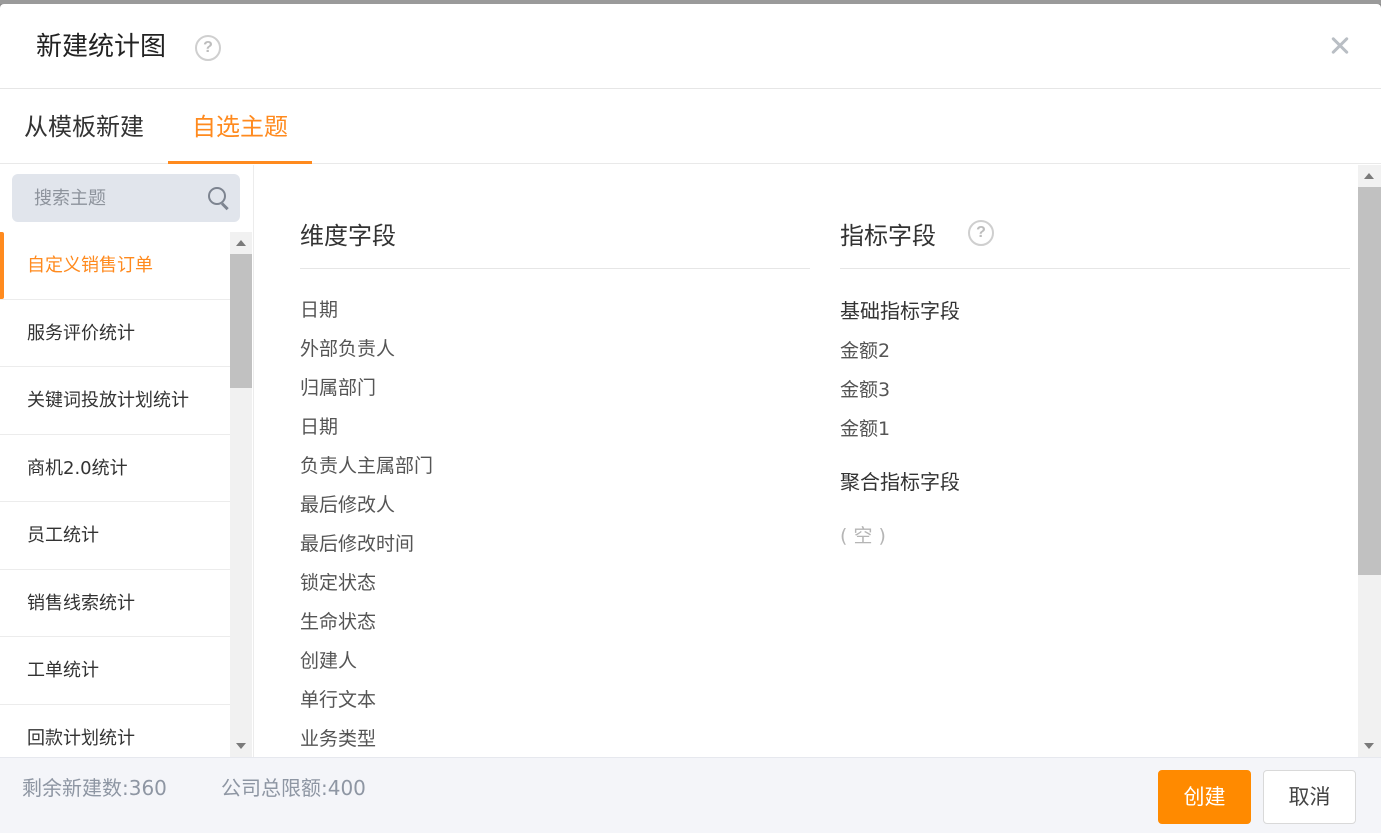 This screenshot has width=1381, height=833. What do you see at coordinates (1340, 45) in the screenshot?
I see `close-icon` at bounding box center [1340, 45].